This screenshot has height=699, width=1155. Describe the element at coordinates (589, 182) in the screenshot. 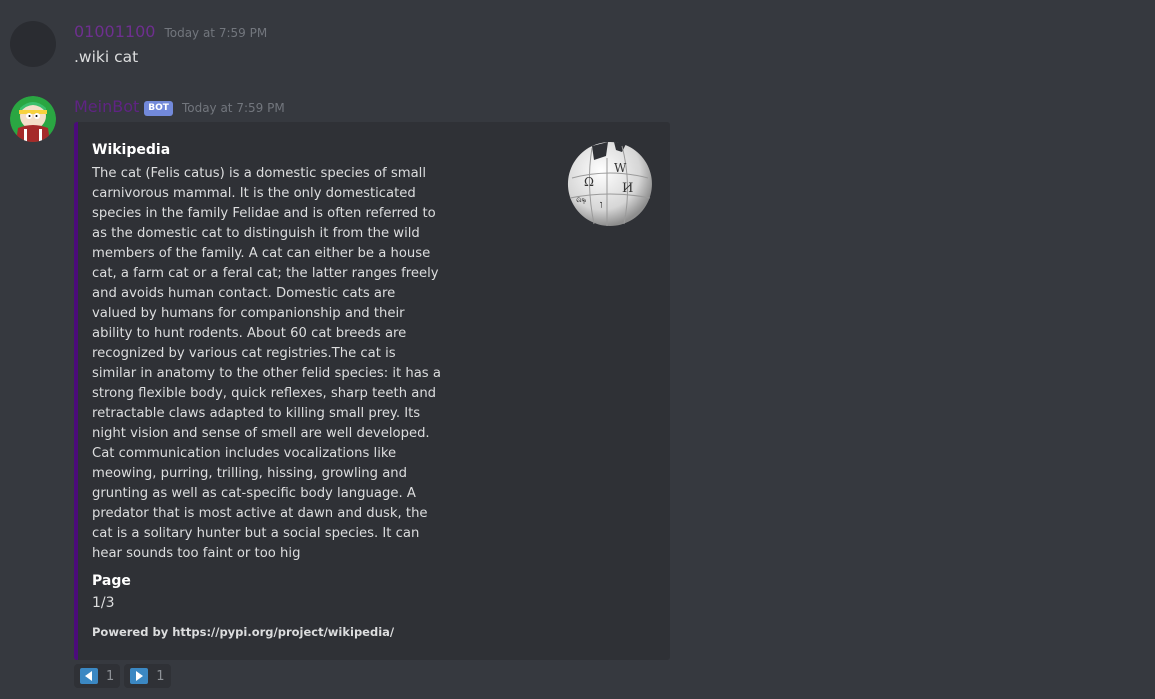

I see `svg-text: Ω` at that location.